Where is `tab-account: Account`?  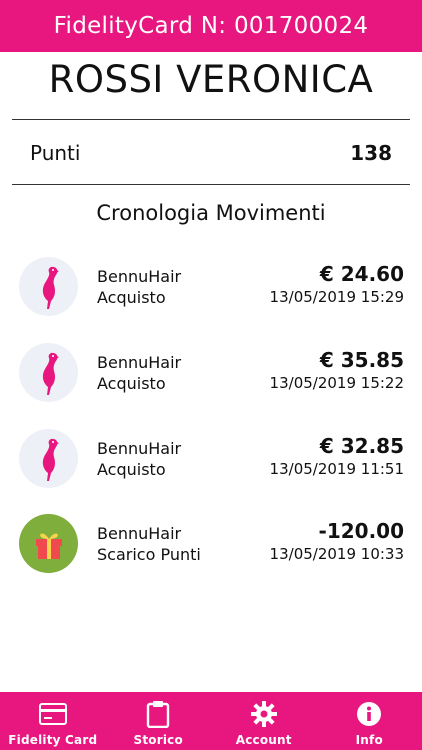 tab-account: Account is located at coordinates (264, 721).